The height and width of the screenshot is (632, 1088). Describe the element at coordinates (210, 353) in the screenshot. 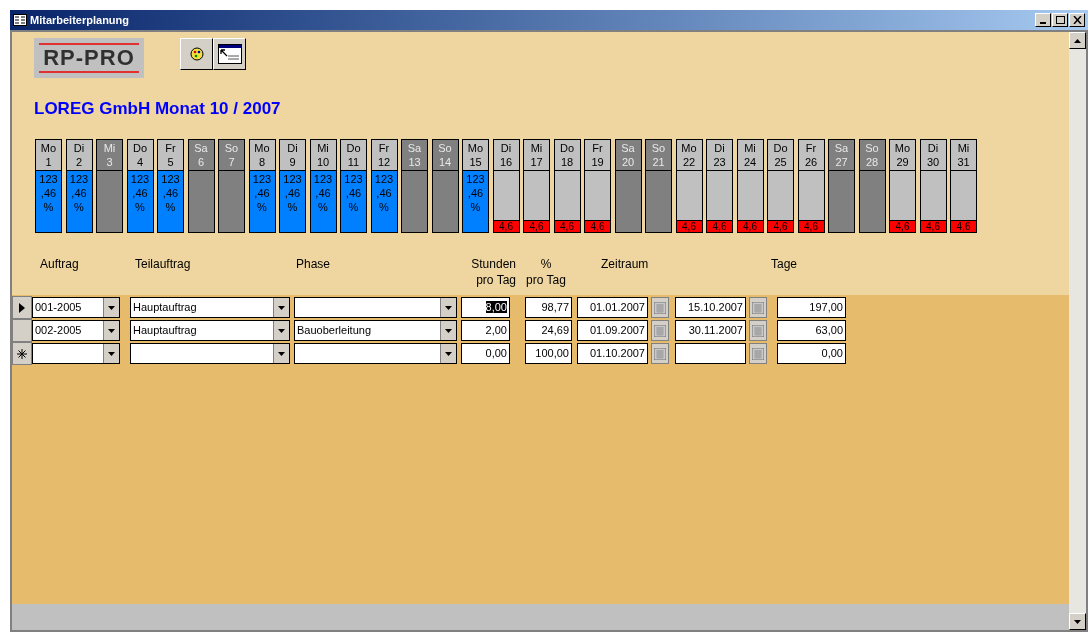

I see `suborder-combo` at that location.